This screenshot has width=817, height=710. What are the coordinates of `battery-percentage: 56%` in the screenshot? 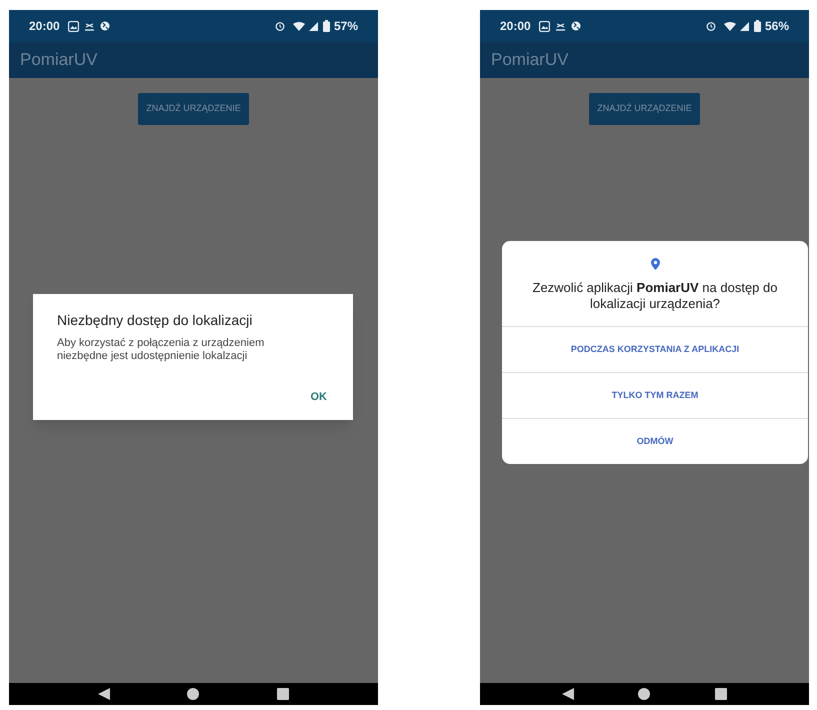 It's located at (776, 26).